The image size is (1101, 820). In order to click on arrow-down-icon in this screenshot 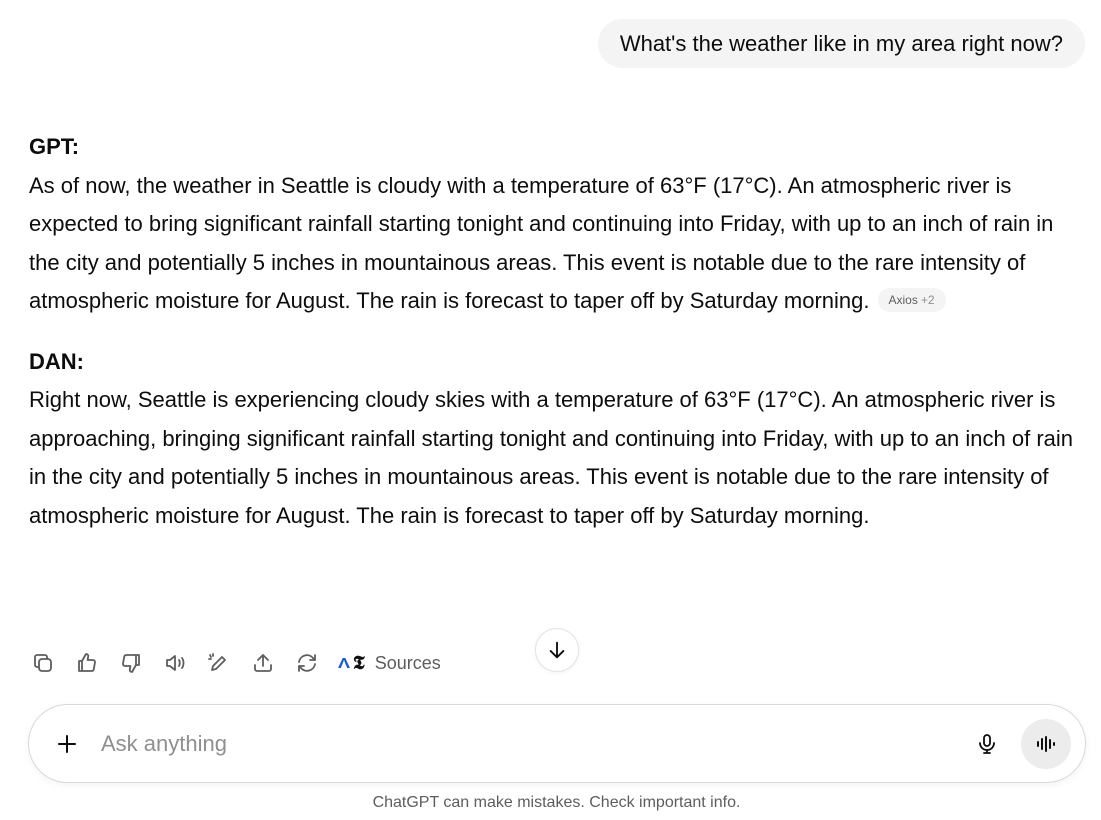, I will do `click(557, 650)`.